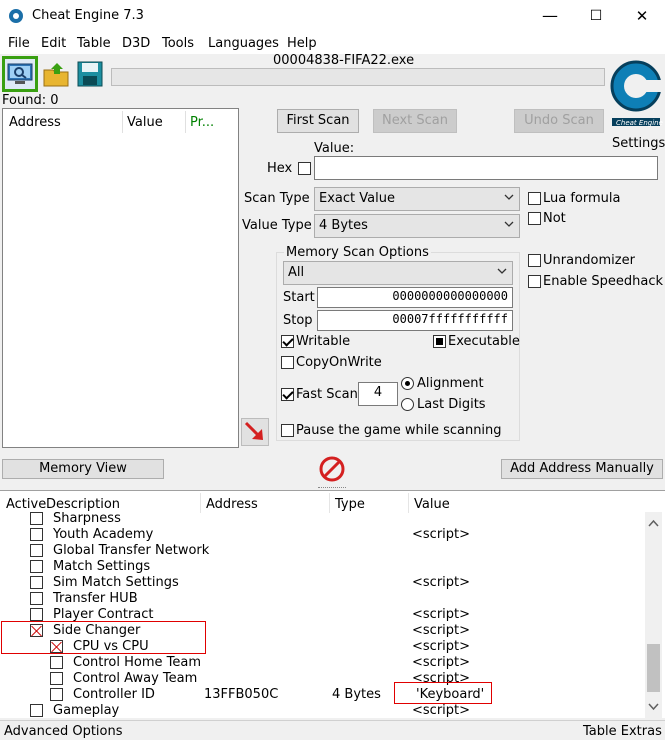 The width and height of the screenshot is (665, 740). What do you see at coordinates (145, 122) in the screenshot?
I see `found-header-value: Value` at bounding box center [145, 122].